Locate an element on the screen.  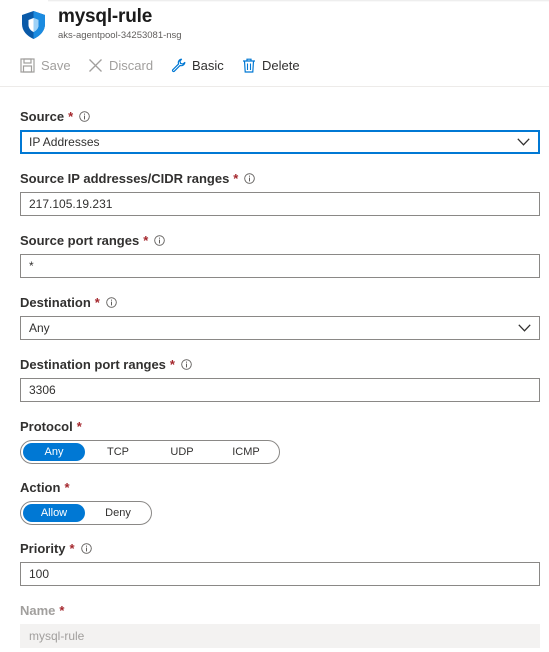
header-shadow is located at coordinates (298, 1).